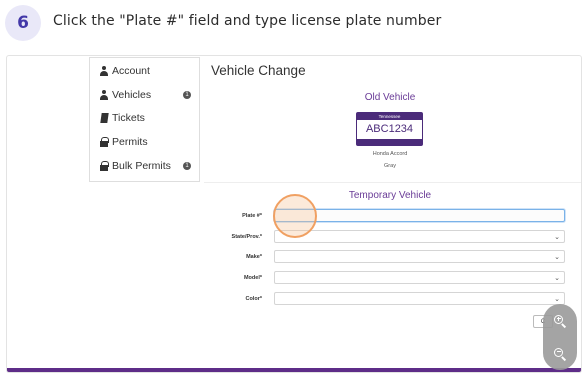 This screenshot has width=584, height=376. I want to click on license-plate-image: Tennessee ABC1234, so click(389, 129).